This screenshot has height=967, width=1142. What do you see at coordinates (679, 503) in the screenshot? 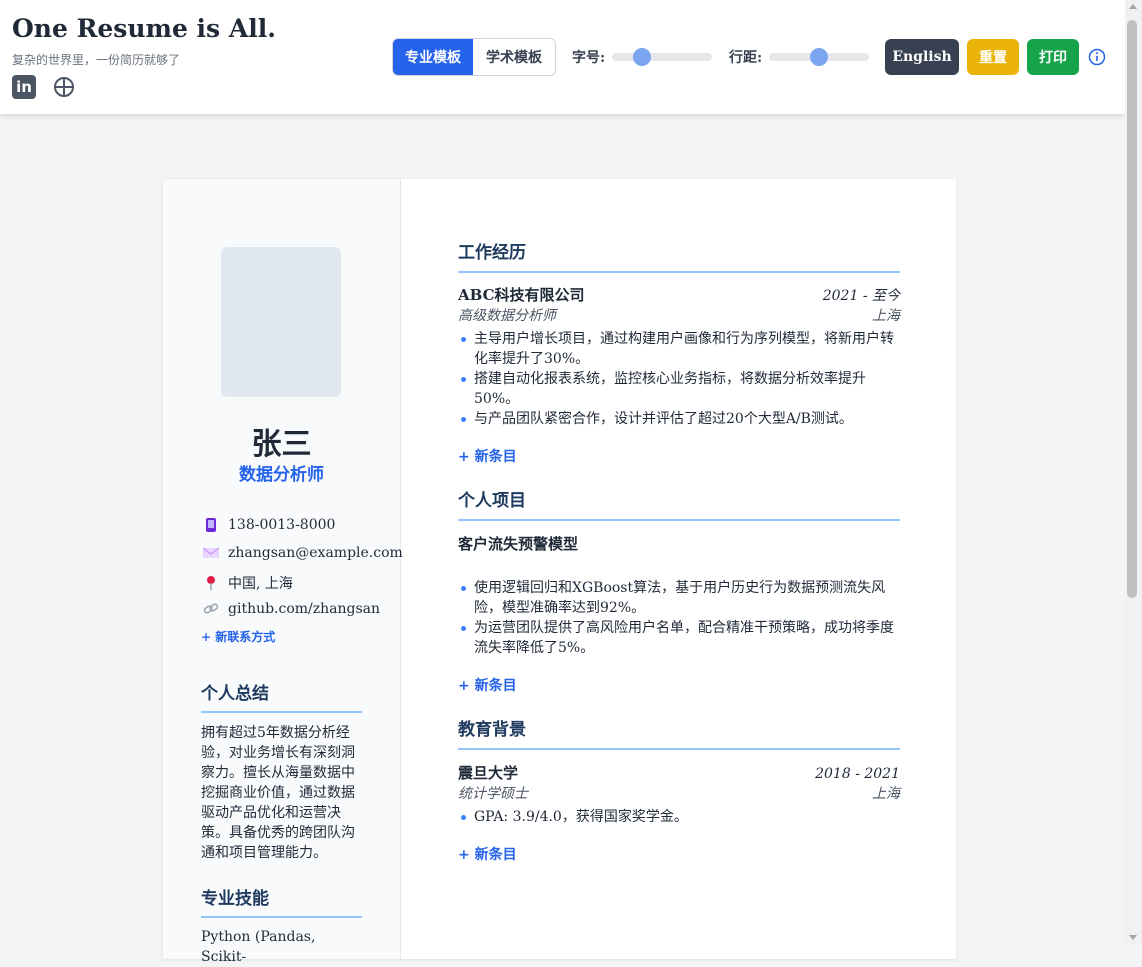
I see `projects-heading: 个人项目` at bounding box center [679, 503].